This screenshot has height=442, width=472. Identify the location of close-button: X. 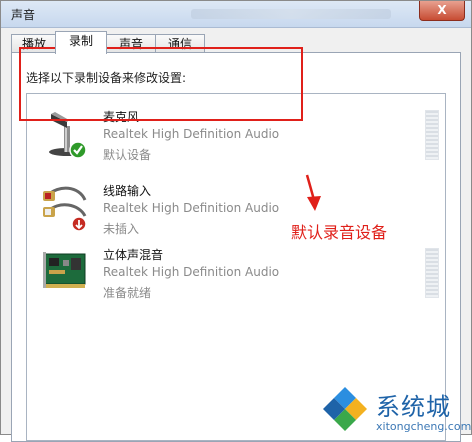
(442, 11).